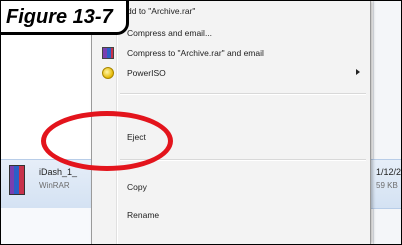  Describe the element at coordinates (146, 73) in the screenshot. I see `menu-item-label: PowerISO` at that location.